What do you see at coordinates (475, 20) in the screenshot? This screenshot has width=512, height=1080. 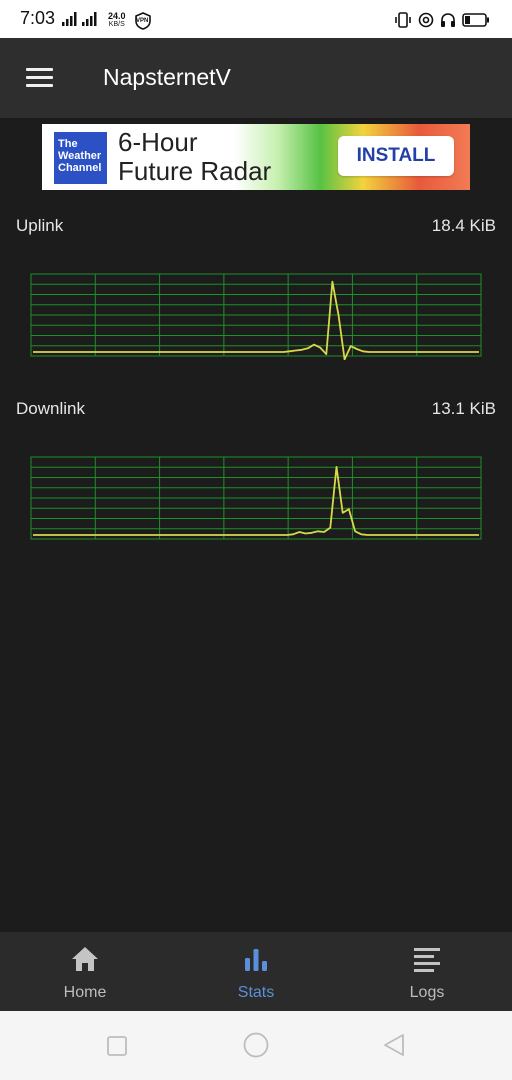 I see `battery-icon` at bounding box center [475, 20].